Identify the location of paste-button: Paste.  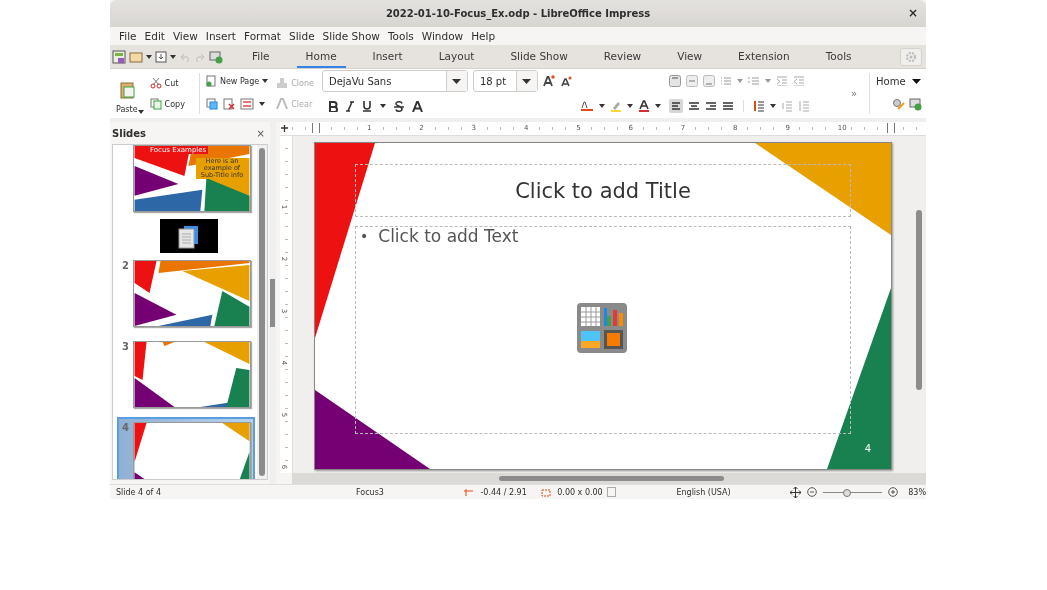
(127, 97).